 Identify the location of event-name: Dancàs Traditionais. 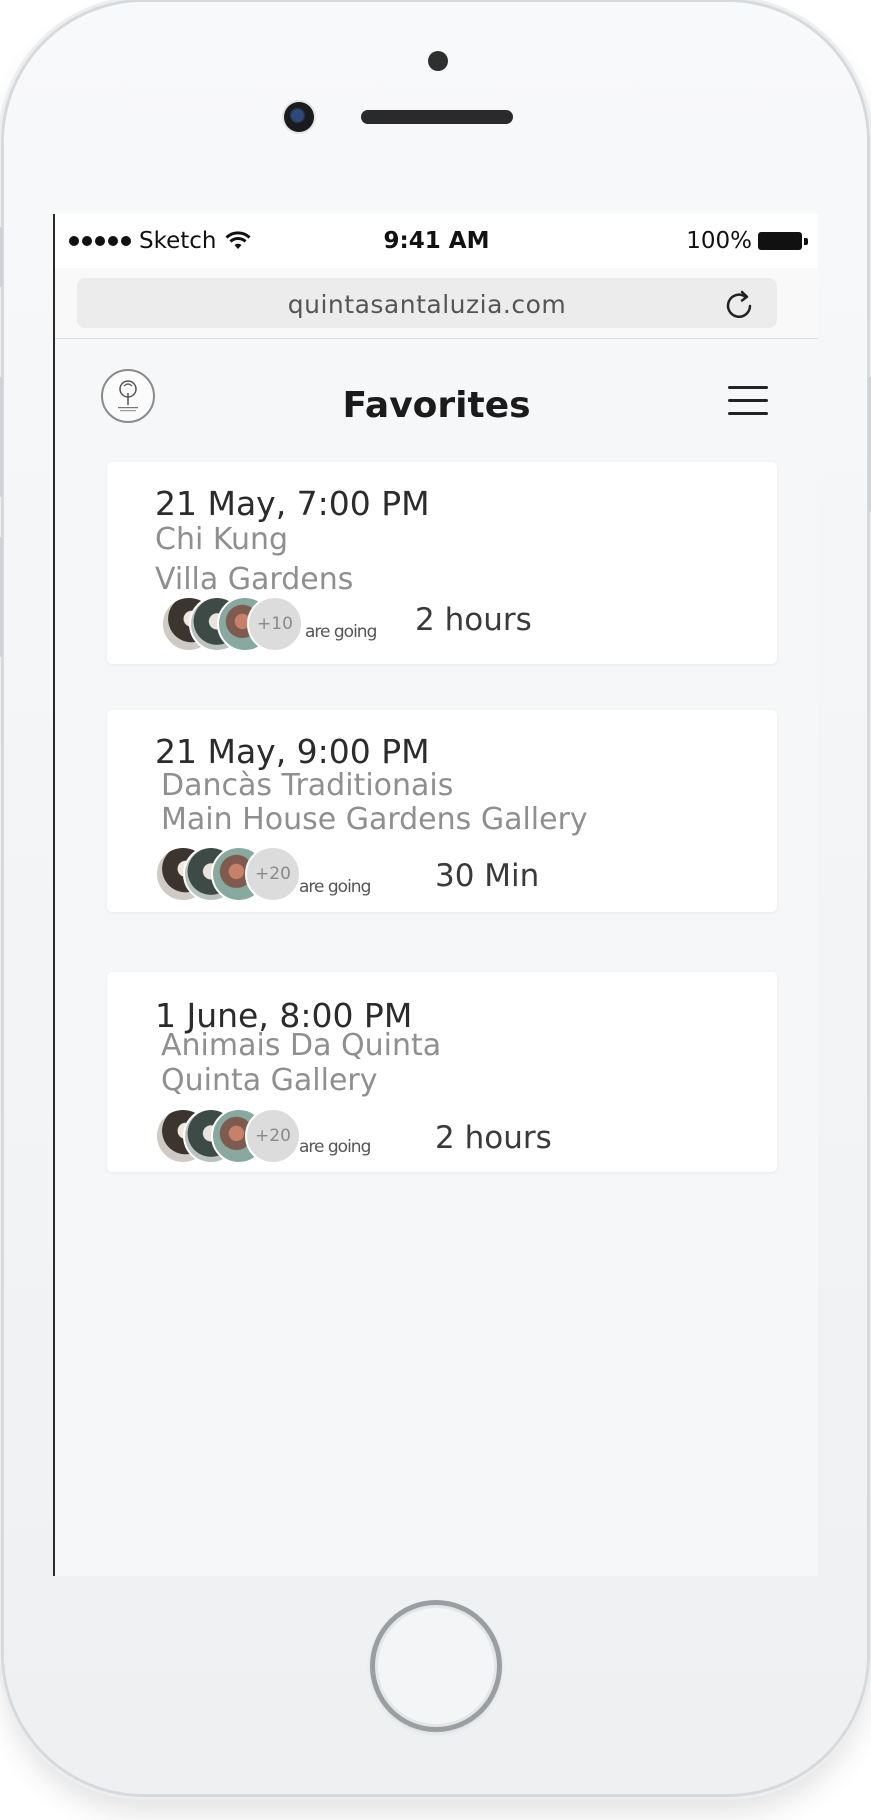
(307, 785).